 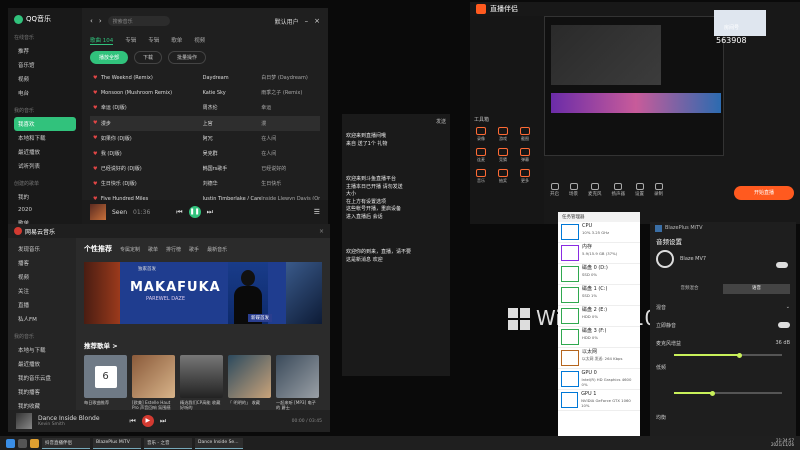 I want to click on banner-main: 独家首发 MAKAFUKA PAREWEL DAZE 新碟首发, so click(x=203, y=293).